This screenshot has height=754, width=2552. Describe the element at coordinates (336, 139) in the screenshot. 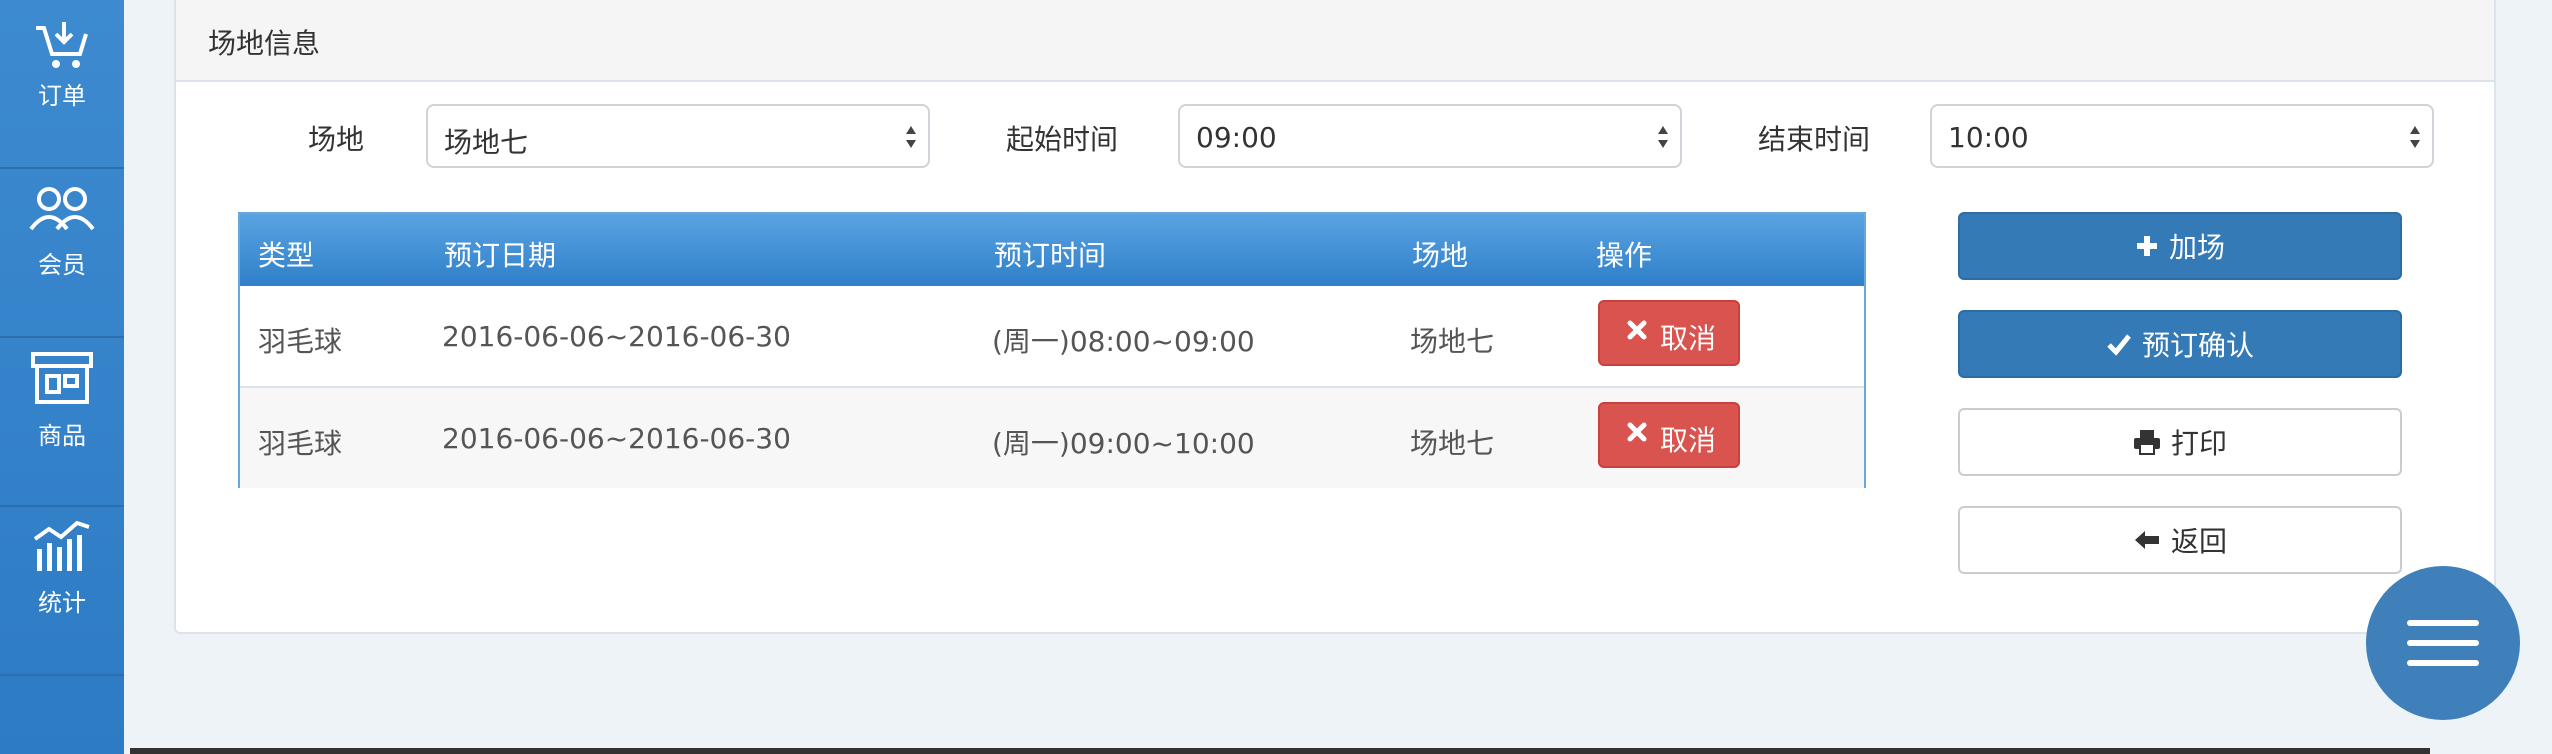

I see `venue-label: 场地` at that location.